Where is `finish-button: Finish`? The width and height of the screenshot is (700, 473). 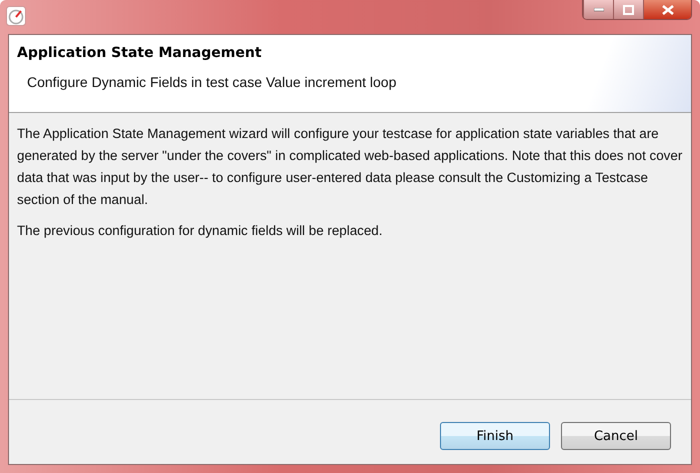
finish-button: Finish is located at coordinates (495, 436).